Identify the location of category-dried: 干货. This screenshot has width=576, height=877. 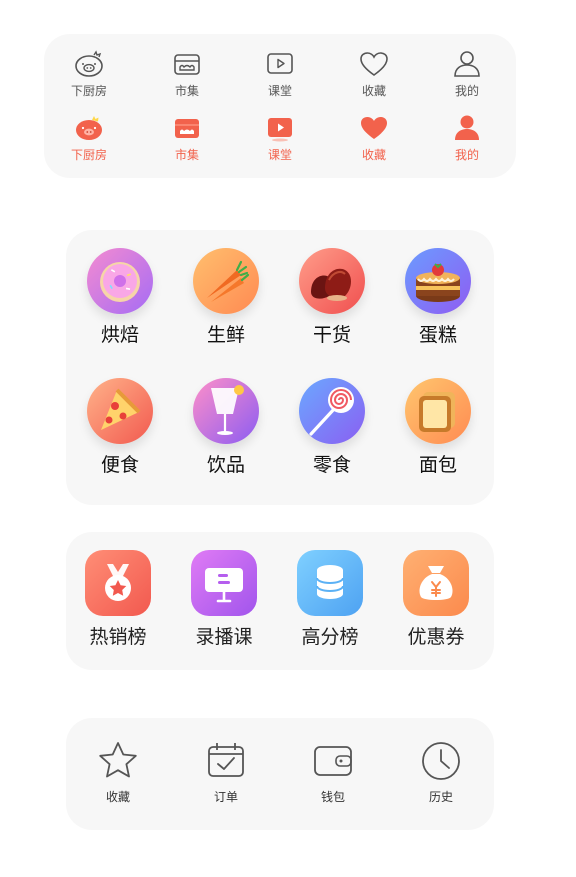
(332, 297).